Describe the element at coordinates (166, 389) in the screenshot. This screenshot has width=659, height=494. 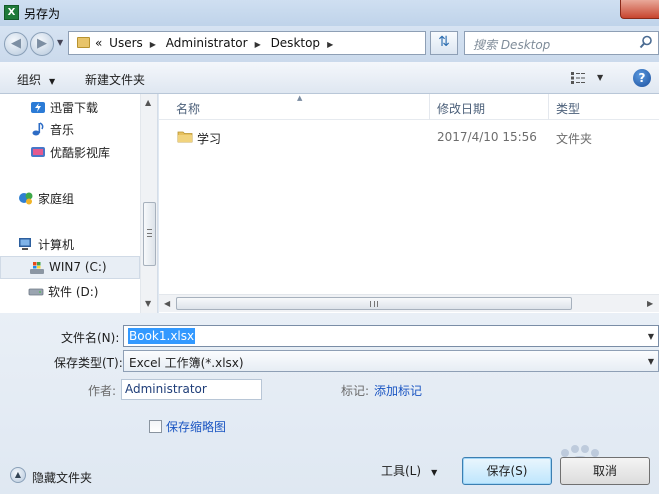
I see `author-value: Administrator` at that location.